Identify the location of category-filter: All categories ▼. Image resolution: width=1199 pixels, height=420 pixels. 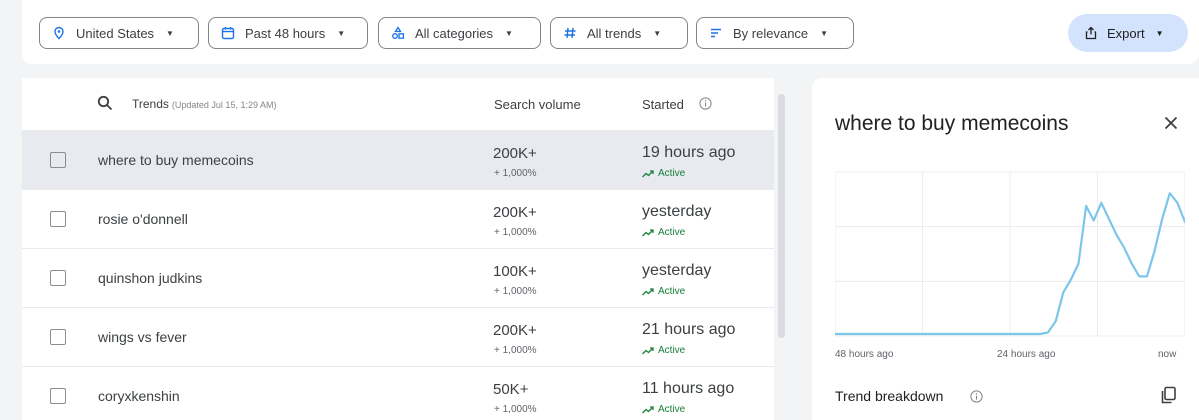
(459, 33).